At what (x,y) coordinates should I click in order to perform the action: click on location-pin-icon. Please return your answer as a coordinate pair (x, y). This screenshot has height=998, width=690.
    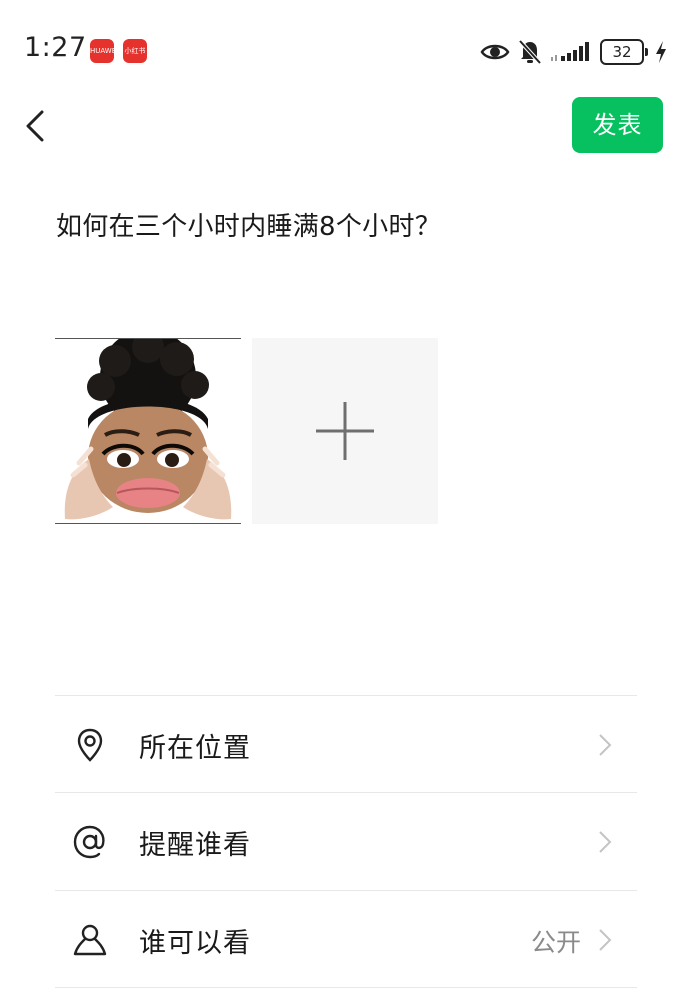
    Looking at the image, I should click on (90, 745).